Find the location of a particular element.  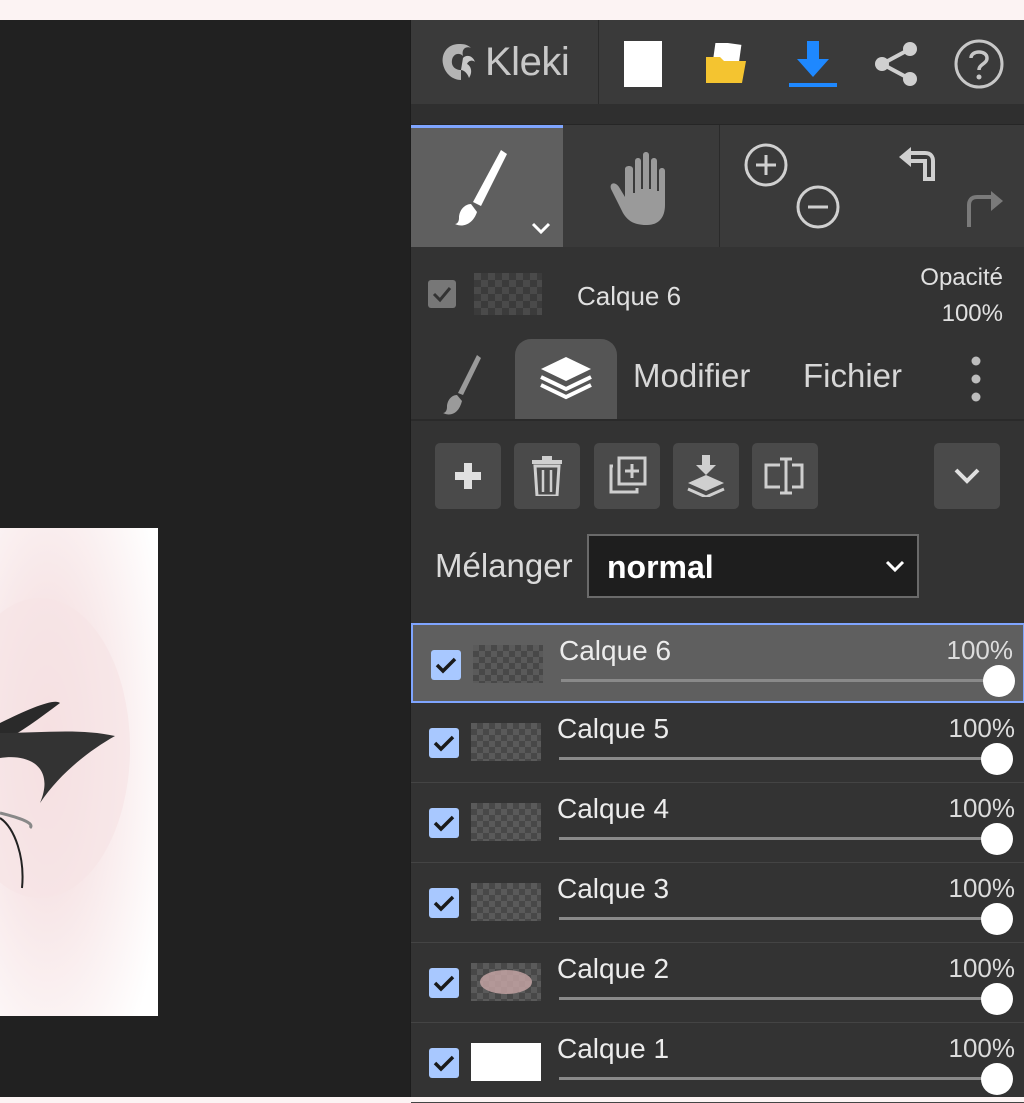

new-image-button is located at coordinates (643, 64).